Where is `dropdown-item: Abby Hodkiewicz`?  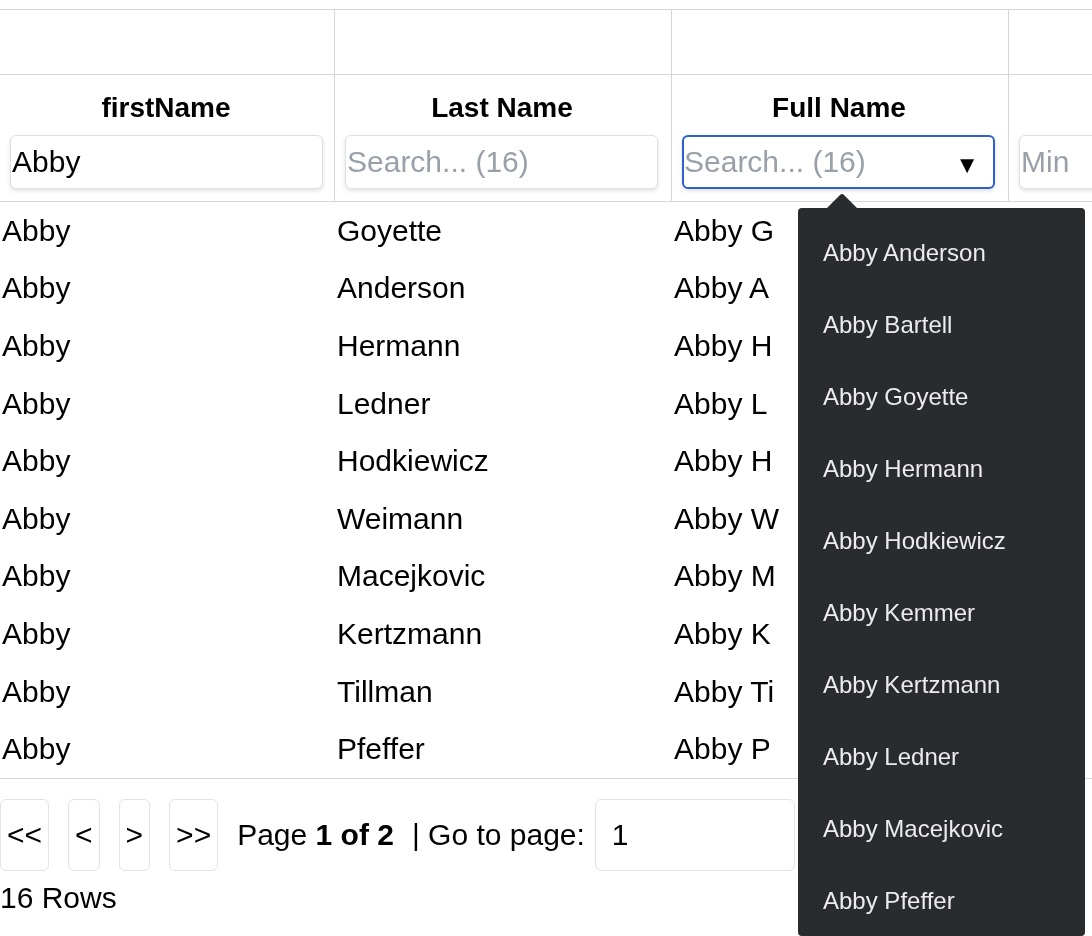 dropdown-item: Abby Hodkiewicz is located at coordinates (941, 541).